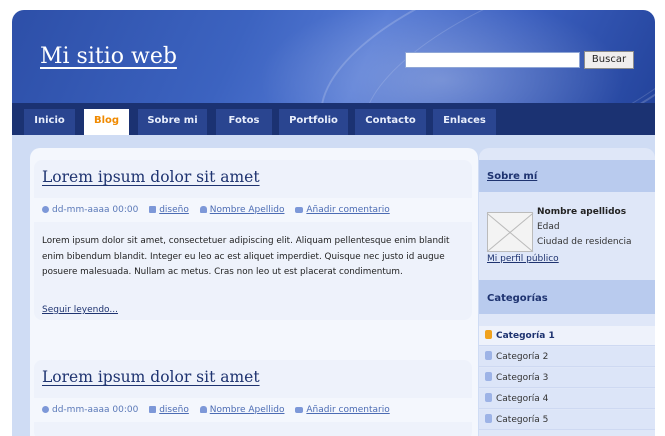 Image resolution: width=665 pixels, height=436 pixels. Describe the element at coordinates (567, 399) in the screenshot. I see `category-item: Categoría 4` at that location.